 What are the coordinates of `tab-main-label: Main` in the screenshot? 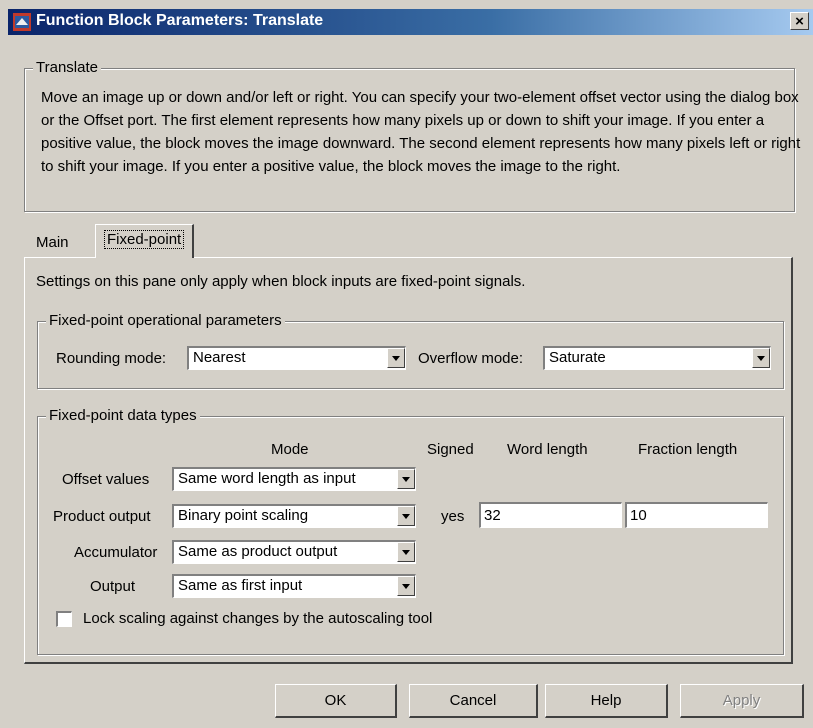 It's located at (52, 242).